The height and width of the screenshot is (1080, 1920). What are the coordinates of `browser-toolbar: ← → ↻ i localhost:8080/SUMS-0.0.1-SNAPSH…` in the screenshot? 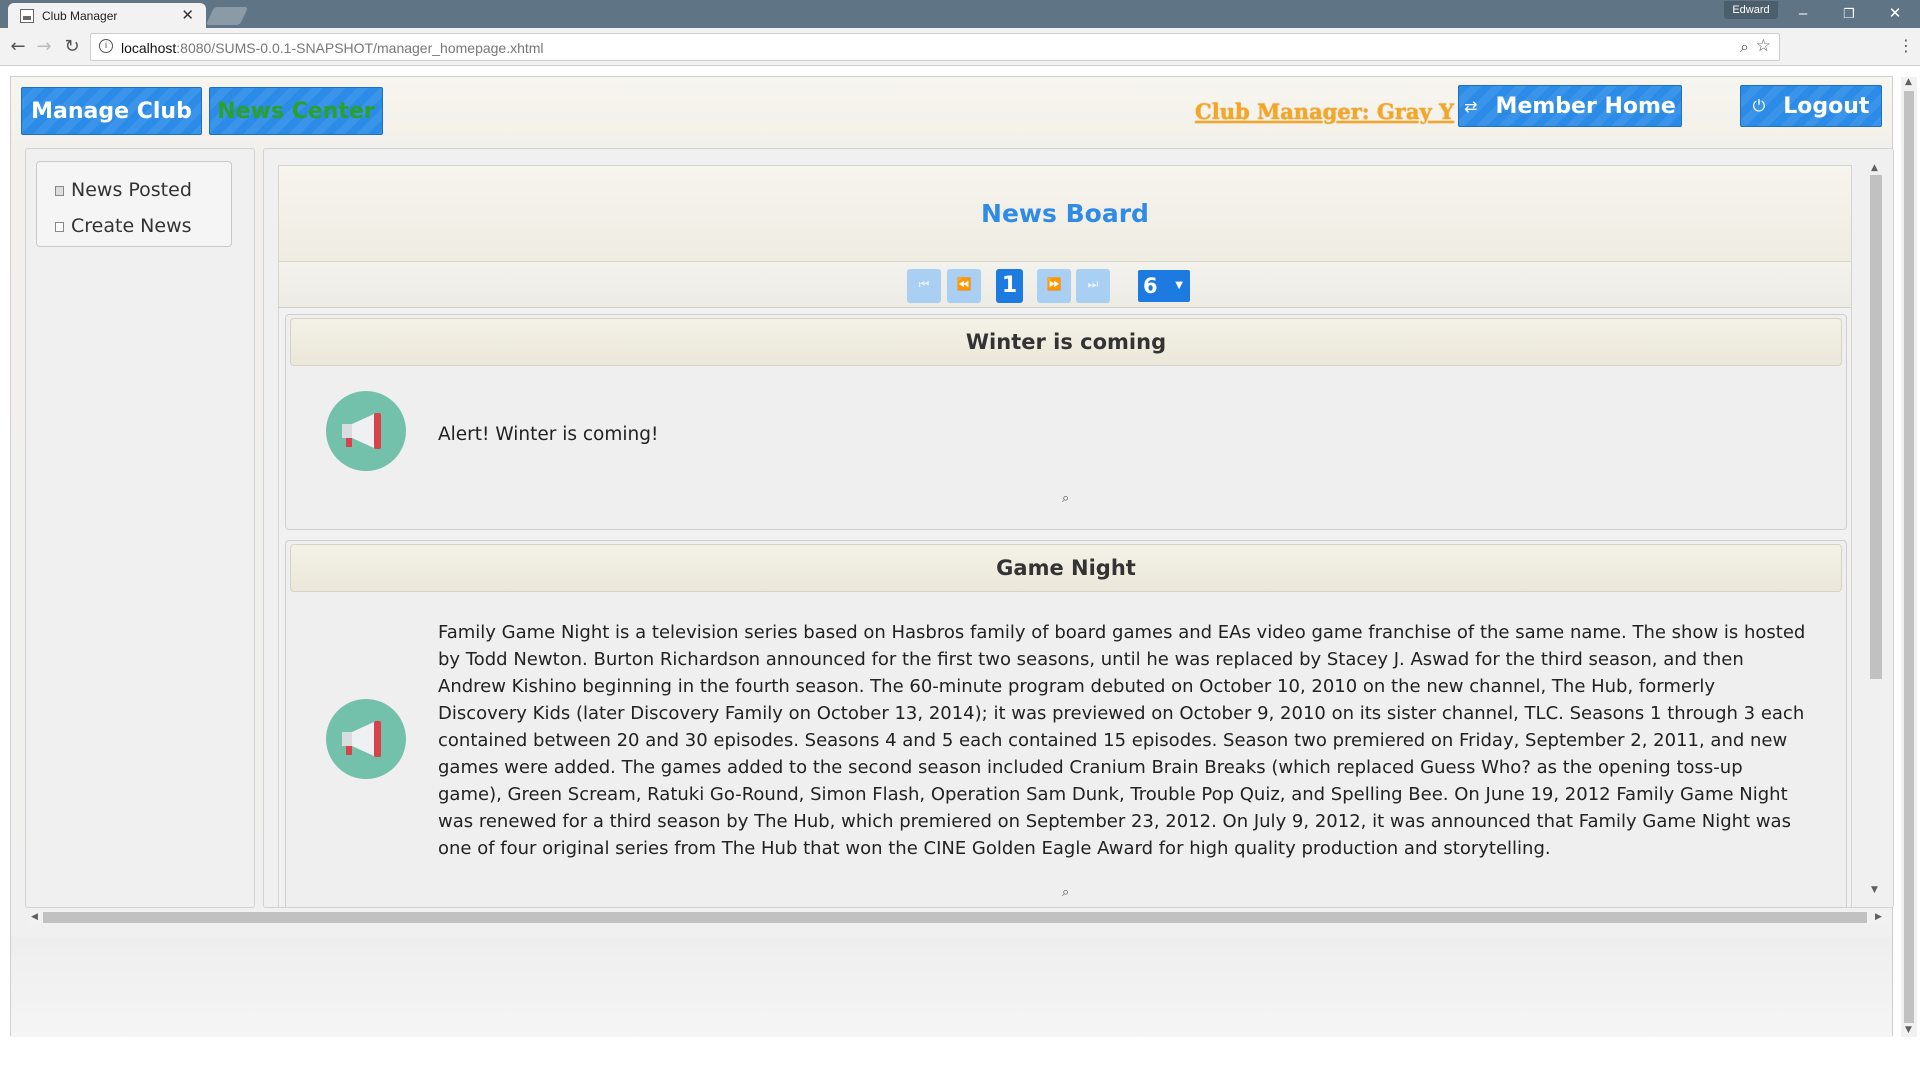 It's located at (960, 47).